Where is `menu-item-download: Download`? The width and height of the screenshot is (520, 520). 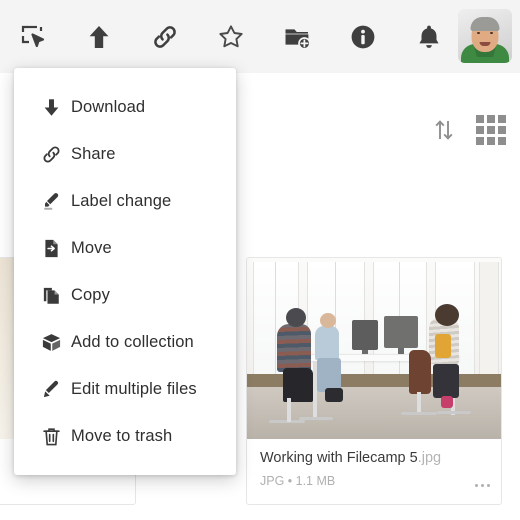 menu-item-download: Download is located at coordinates (125, 107).